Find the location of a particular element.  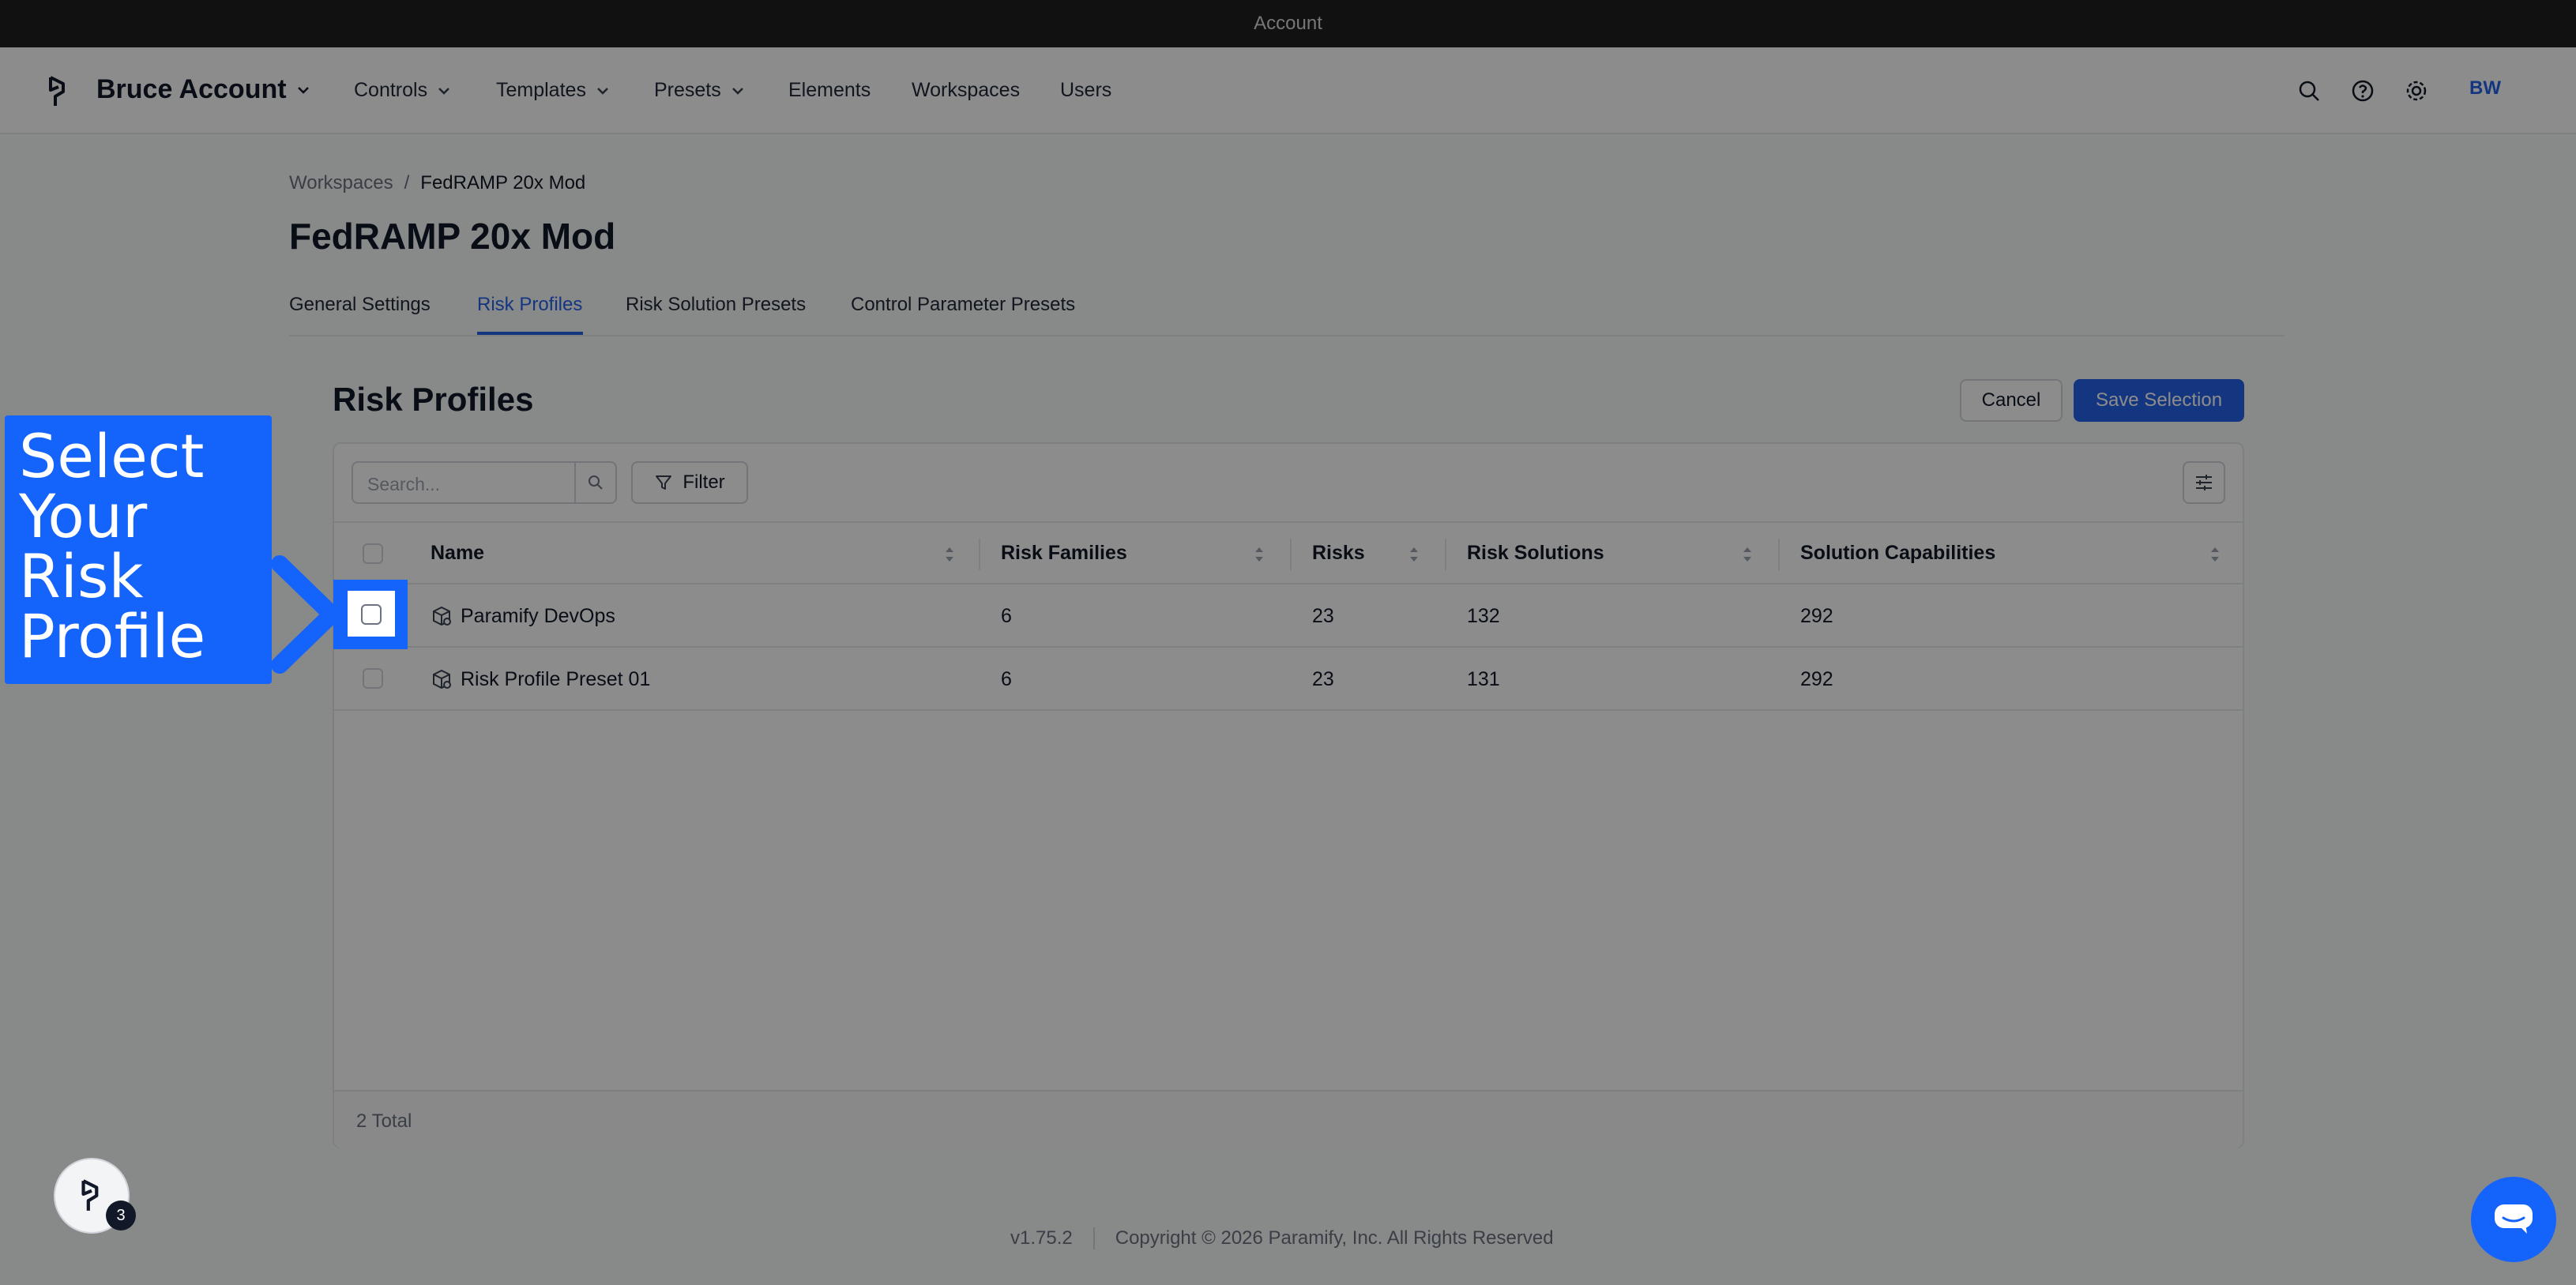

notification-badge: 3 is located at coordinates (121, 1215).